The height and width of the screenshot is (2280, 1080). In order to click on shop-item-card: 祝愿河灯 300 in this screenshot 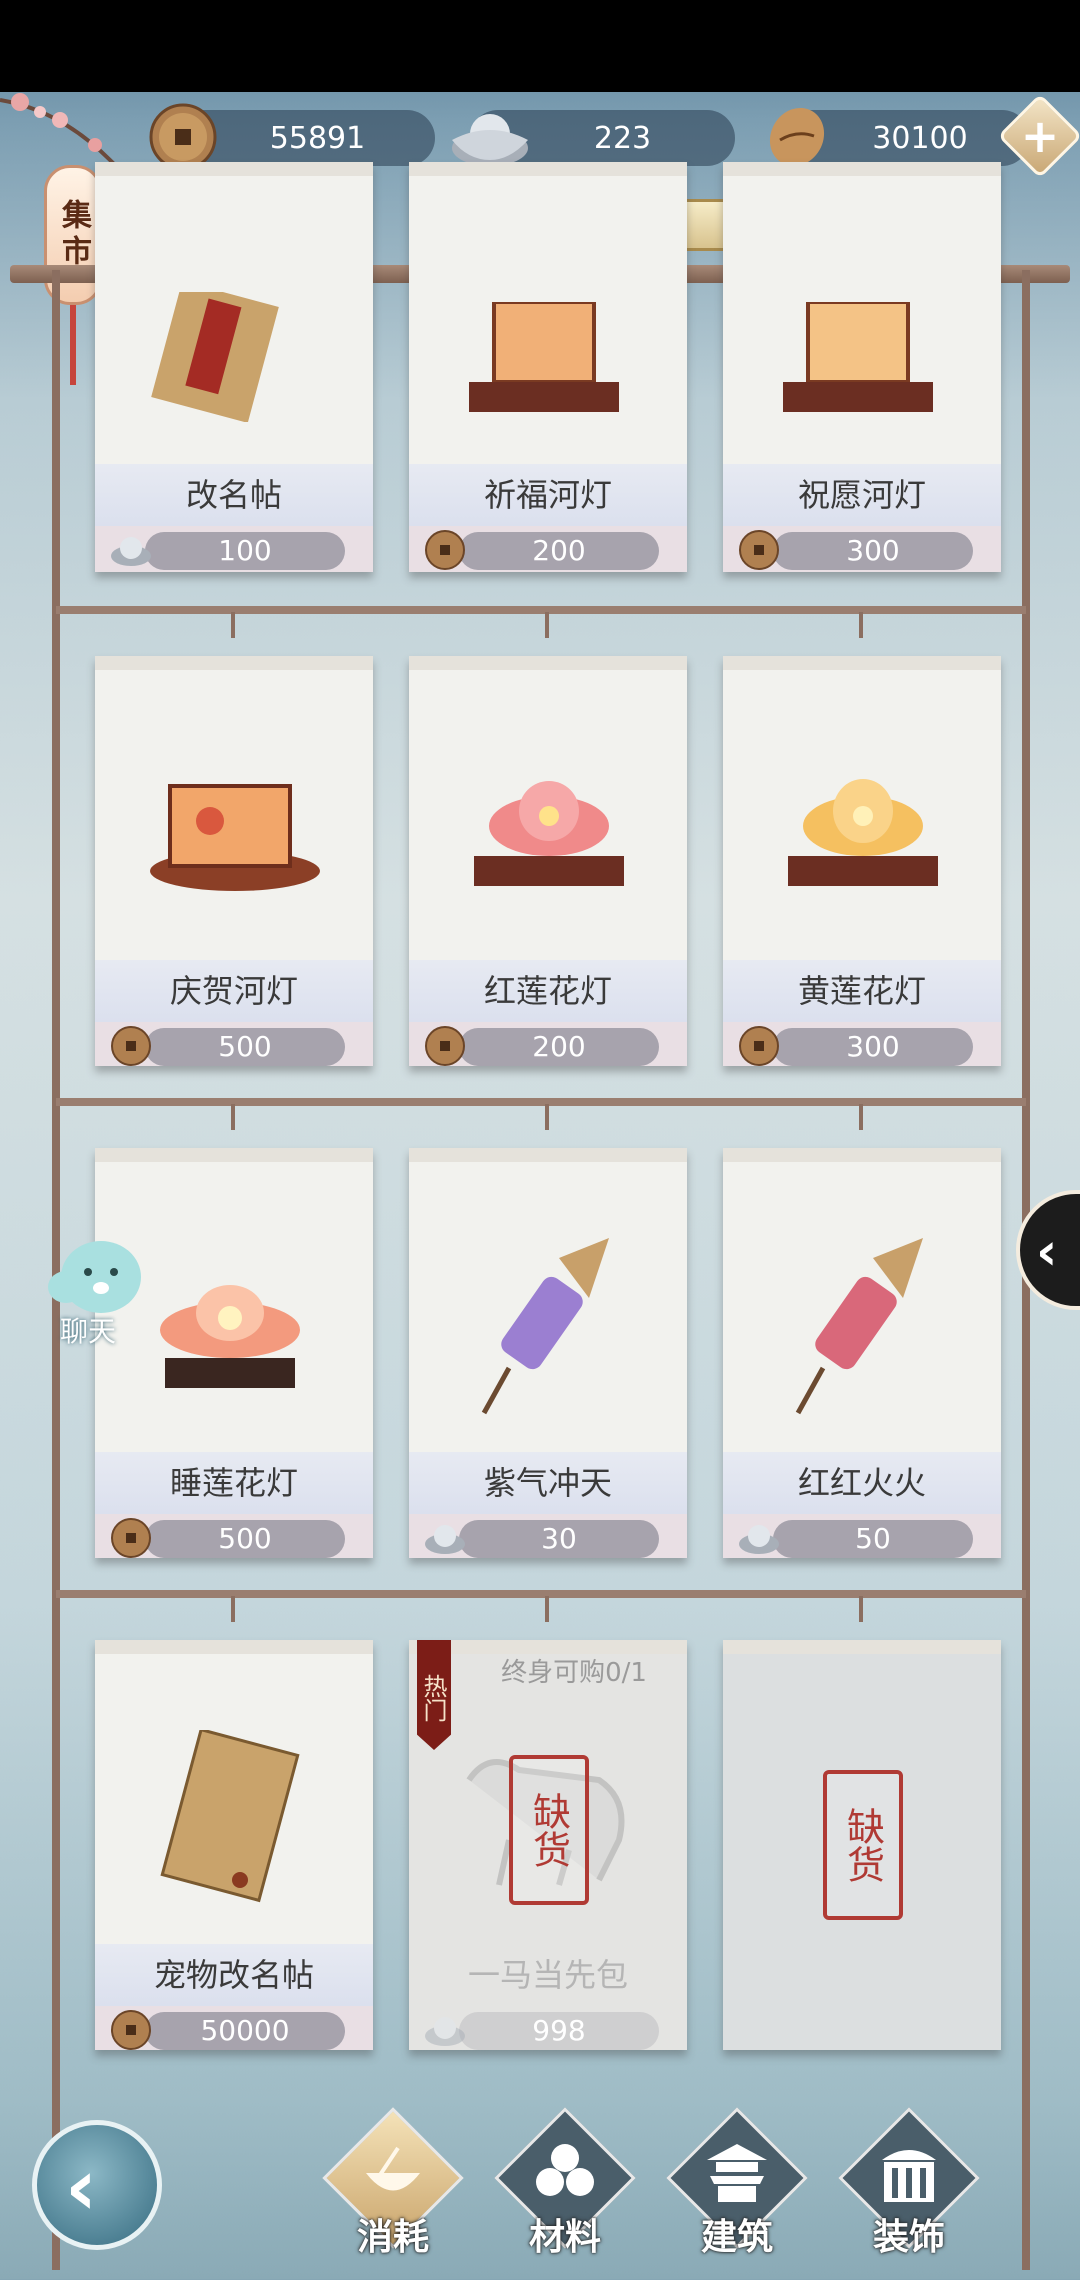, I will do `click(862, 367)`.